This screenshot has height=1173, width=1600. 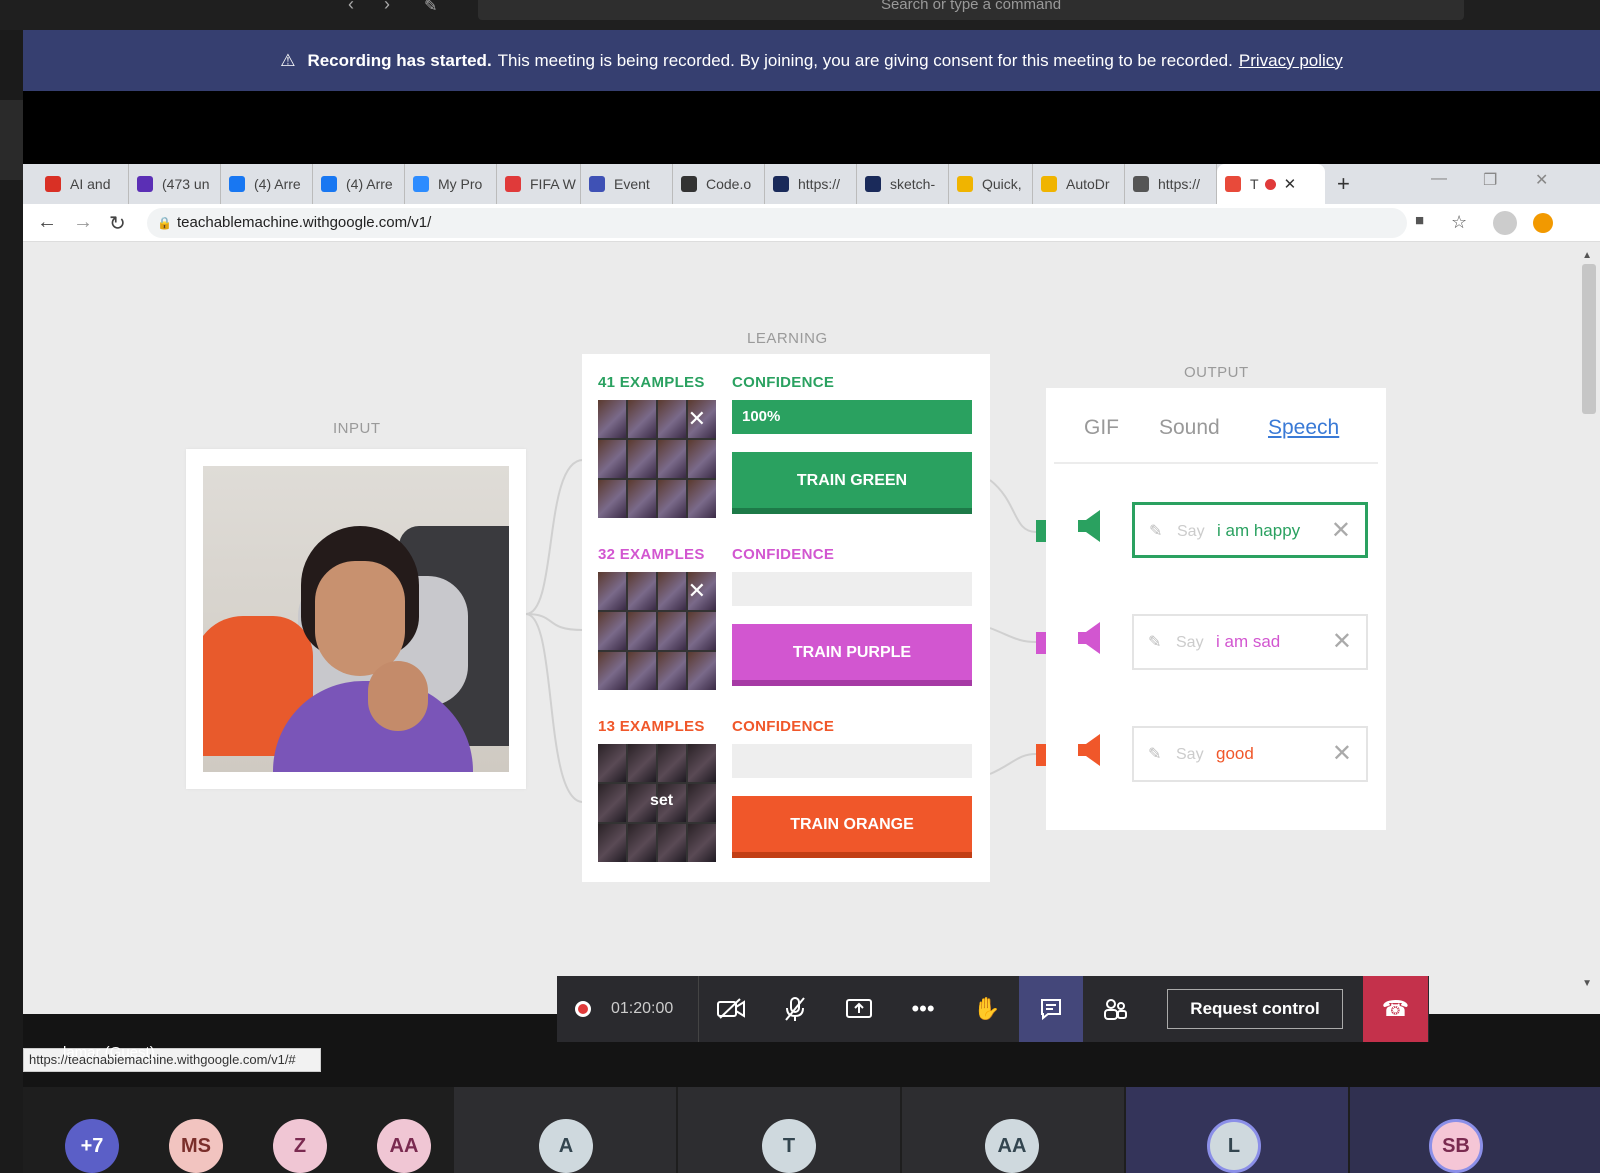 I want to click on speech-input: ✎ Say good ✕, so click(x=1250, y=754).